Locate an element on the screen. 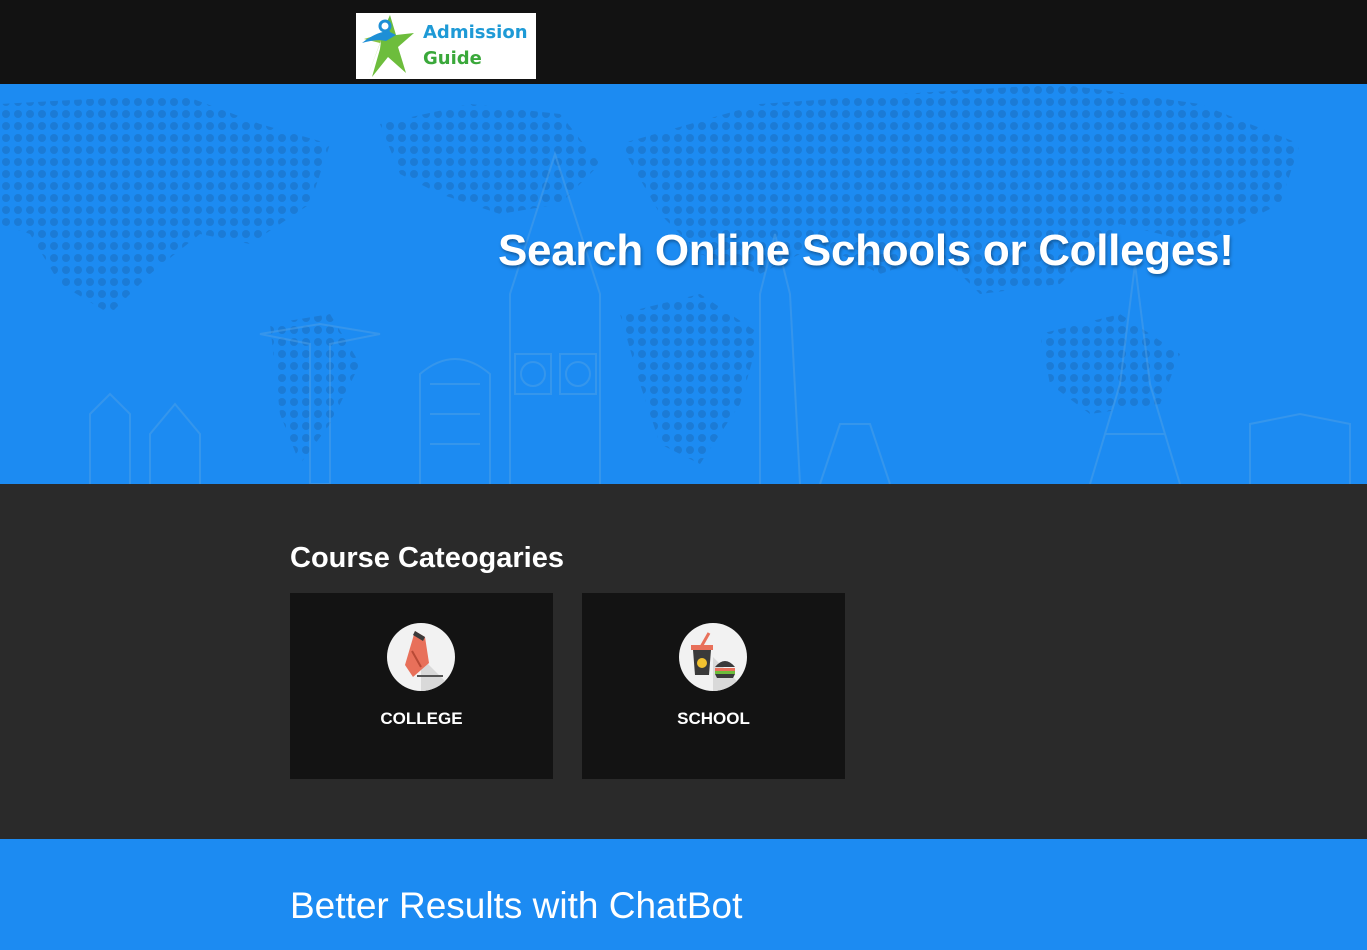 This screenshot has height=950, width=1367. top-navbar: Admission Guide is located at coordinates (683, 42).